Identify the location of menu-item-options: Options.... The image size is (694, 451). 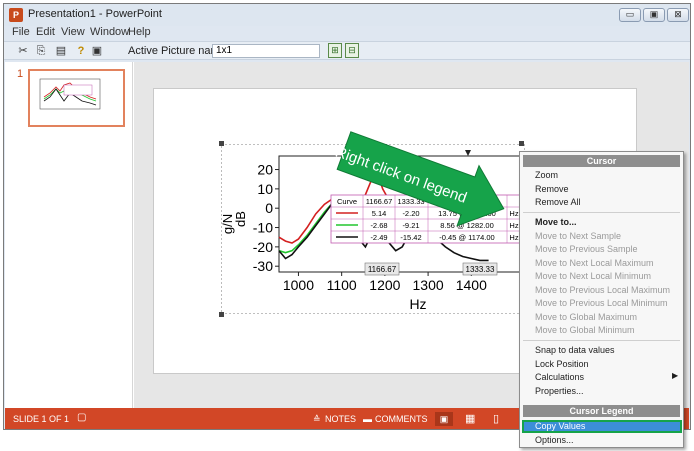
(554, 440).